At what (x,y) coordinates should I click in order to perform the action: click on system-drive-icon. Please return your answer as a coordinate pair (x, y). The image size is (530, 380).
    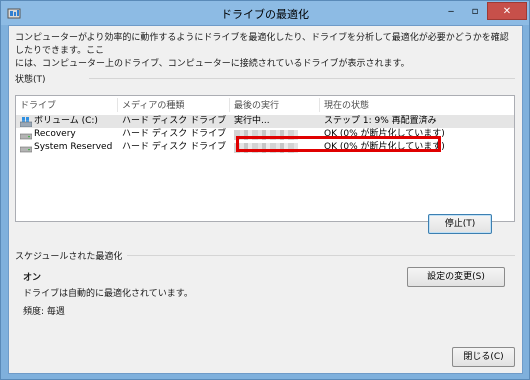
    Looking at the image, I should click on (26, 122).